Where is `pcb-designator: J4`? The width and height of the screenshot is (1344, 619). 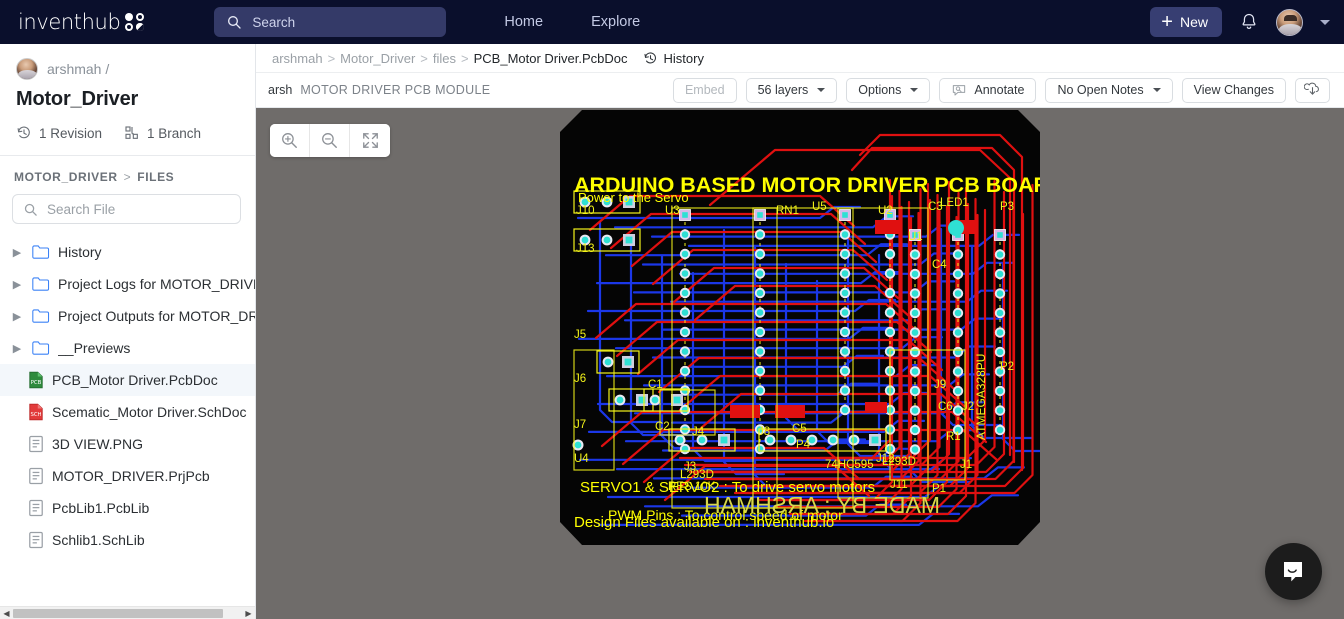 pcb-designator: J4 is located at coordinates (698, 432).